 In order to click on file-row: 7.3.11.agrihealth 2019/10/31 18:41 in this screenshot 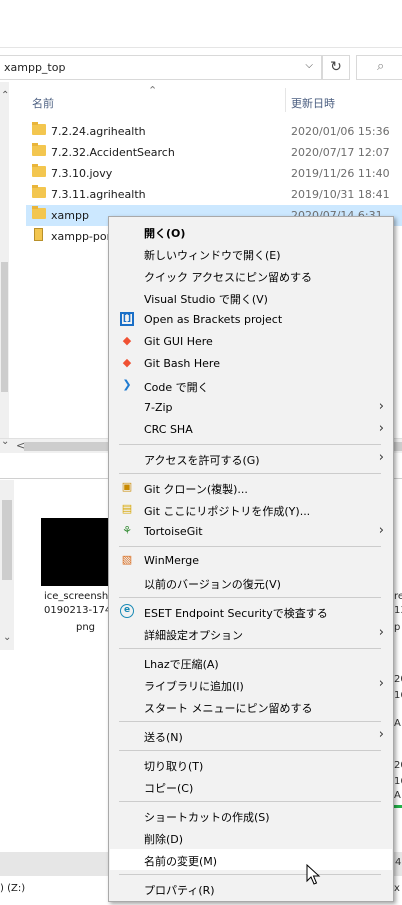, I will do `click(214, 194)`.